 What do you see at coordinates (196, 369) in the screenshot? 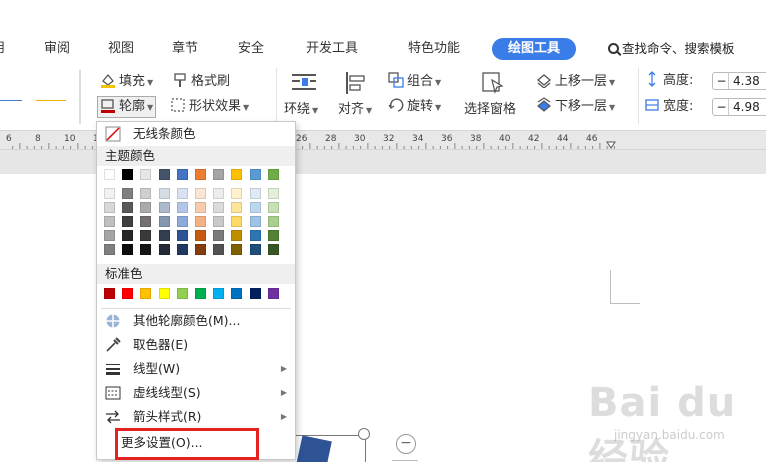
I see `line-type-item: 线型(W) ▶` at bounding box center [196, 369].